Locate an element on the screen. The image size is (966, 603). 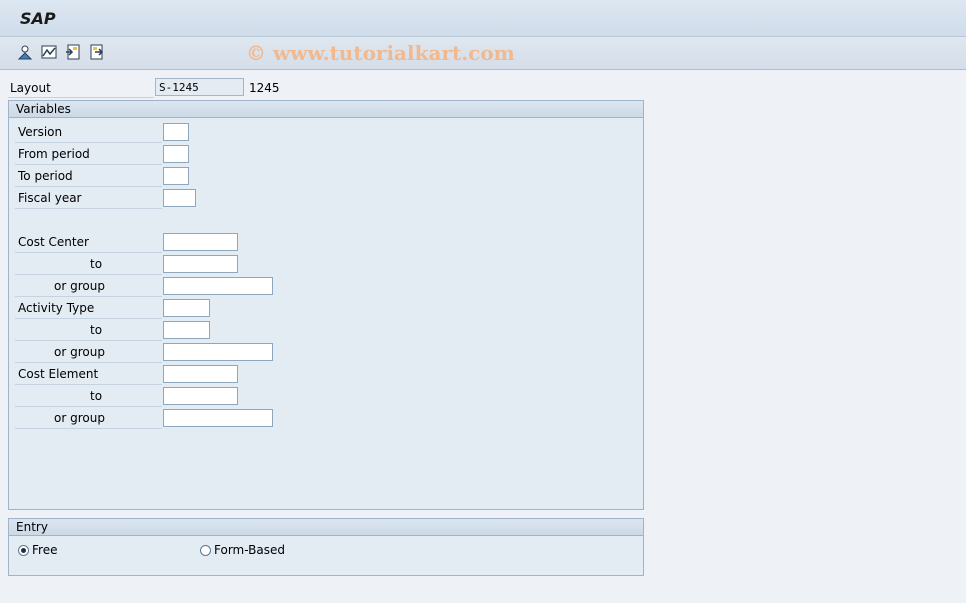
cost-center-to-label: to is located at coordinates (96, 264).